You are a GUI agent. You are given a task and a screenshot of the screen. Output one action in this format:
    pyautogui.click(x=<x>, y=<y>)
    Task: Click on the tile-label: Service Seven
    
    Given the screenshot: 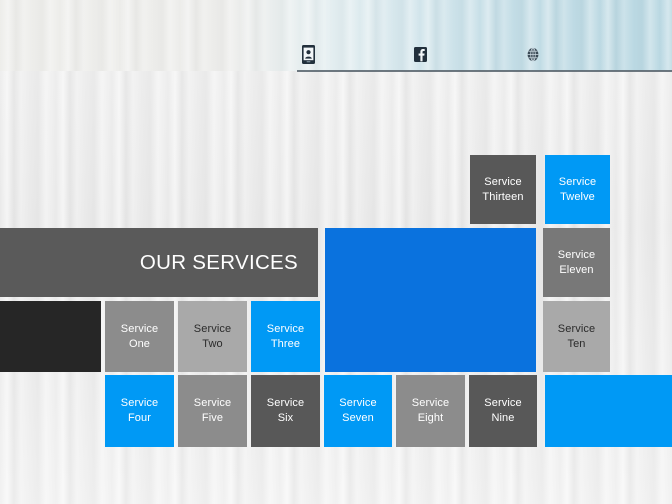 What is the action you would take?
    pyautogui.click(x=358, y=410)
    